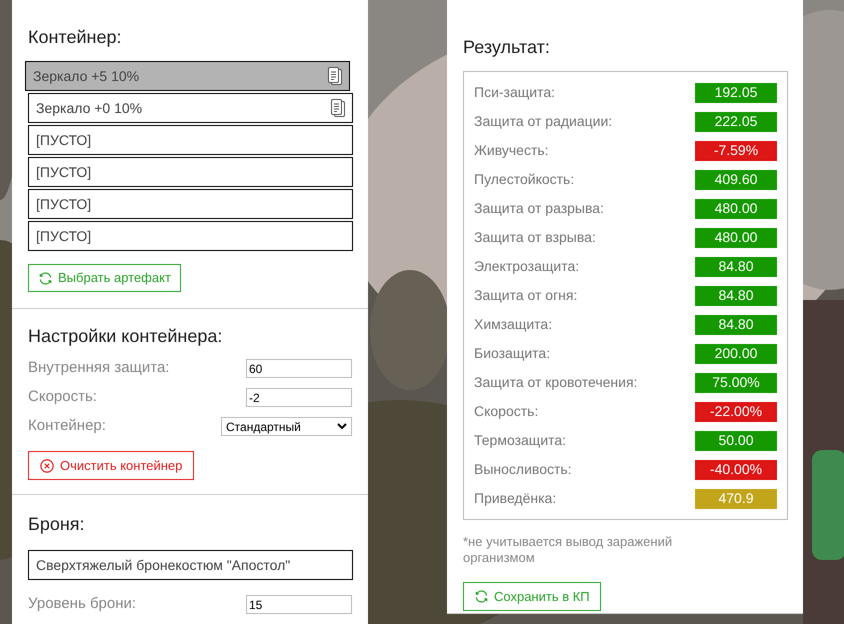  What do you see at coordinates (543, 121) in the screenshot?
I see `stat-label: Защита от радиации:` at bounding box center [543, 121].